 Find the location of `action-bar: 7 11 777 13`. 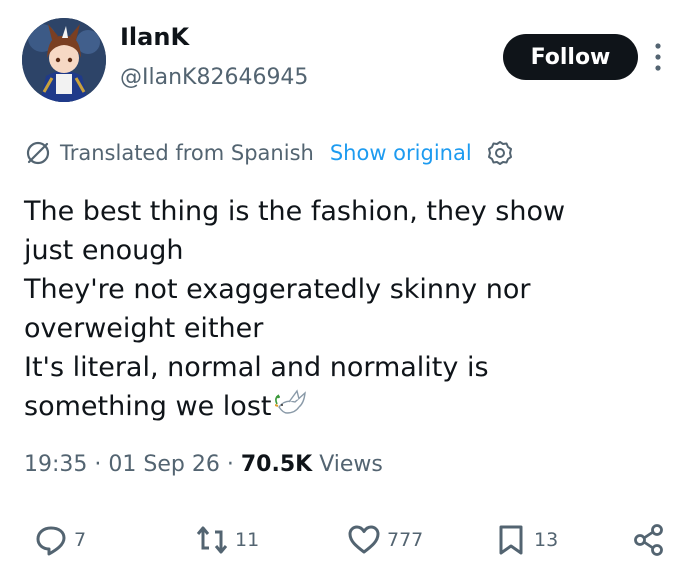

action-bar: 7 11 777 13 is located at coordinates (350, 540).